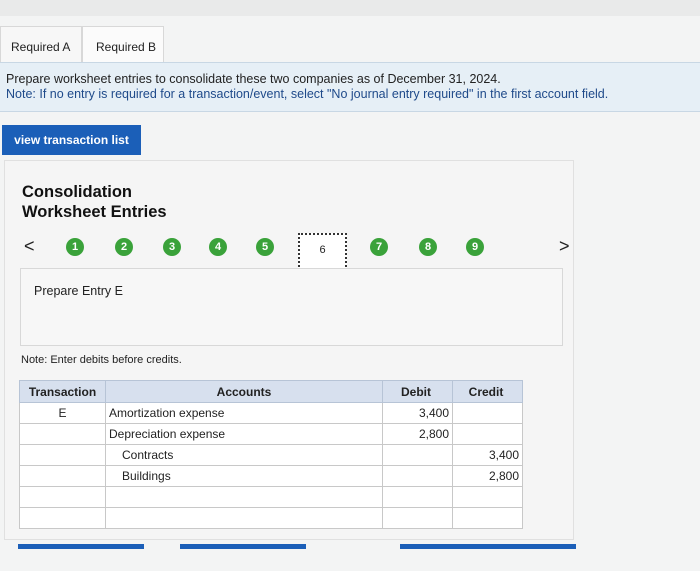 Image resolution: width=700 pixels, height=571 pixels. I want to click on header-accounts: Accounts, so click(244, 391).